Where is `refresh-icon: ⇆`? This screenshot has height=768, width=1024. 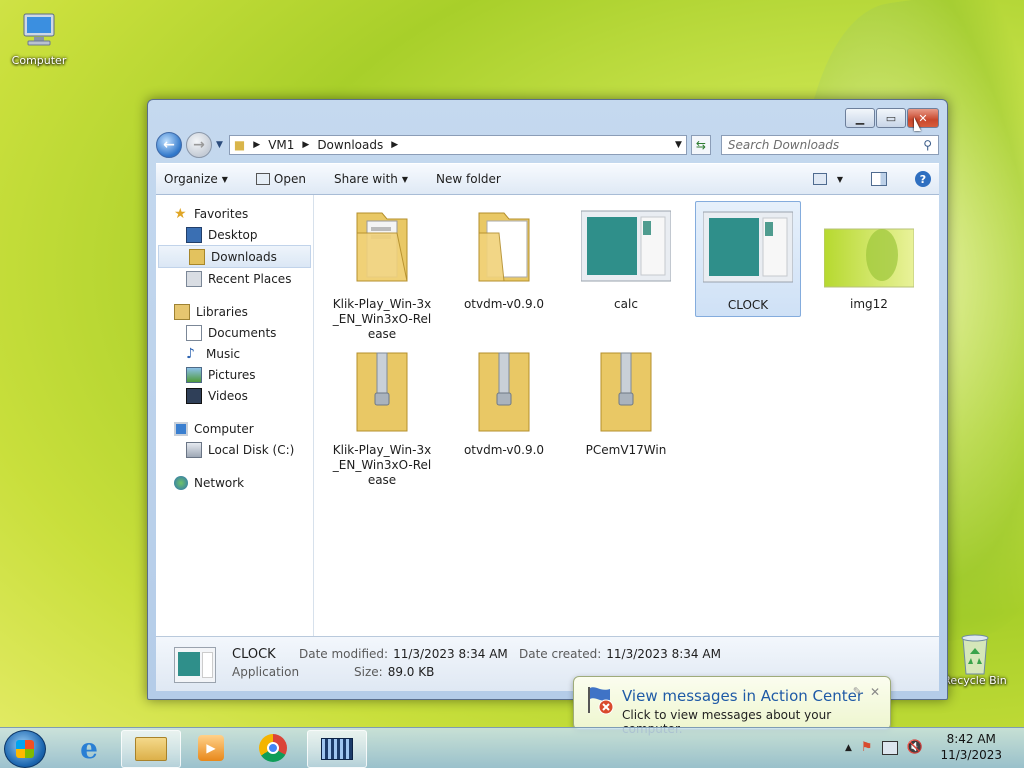 refresh-icon: ⇆ is located at coordinates (700, 145).